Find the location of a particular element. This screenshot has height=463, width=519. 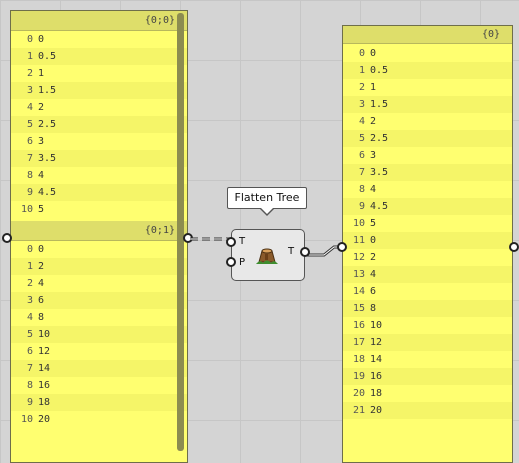

list-item: 15 8 is located at coordinates (427, 308).